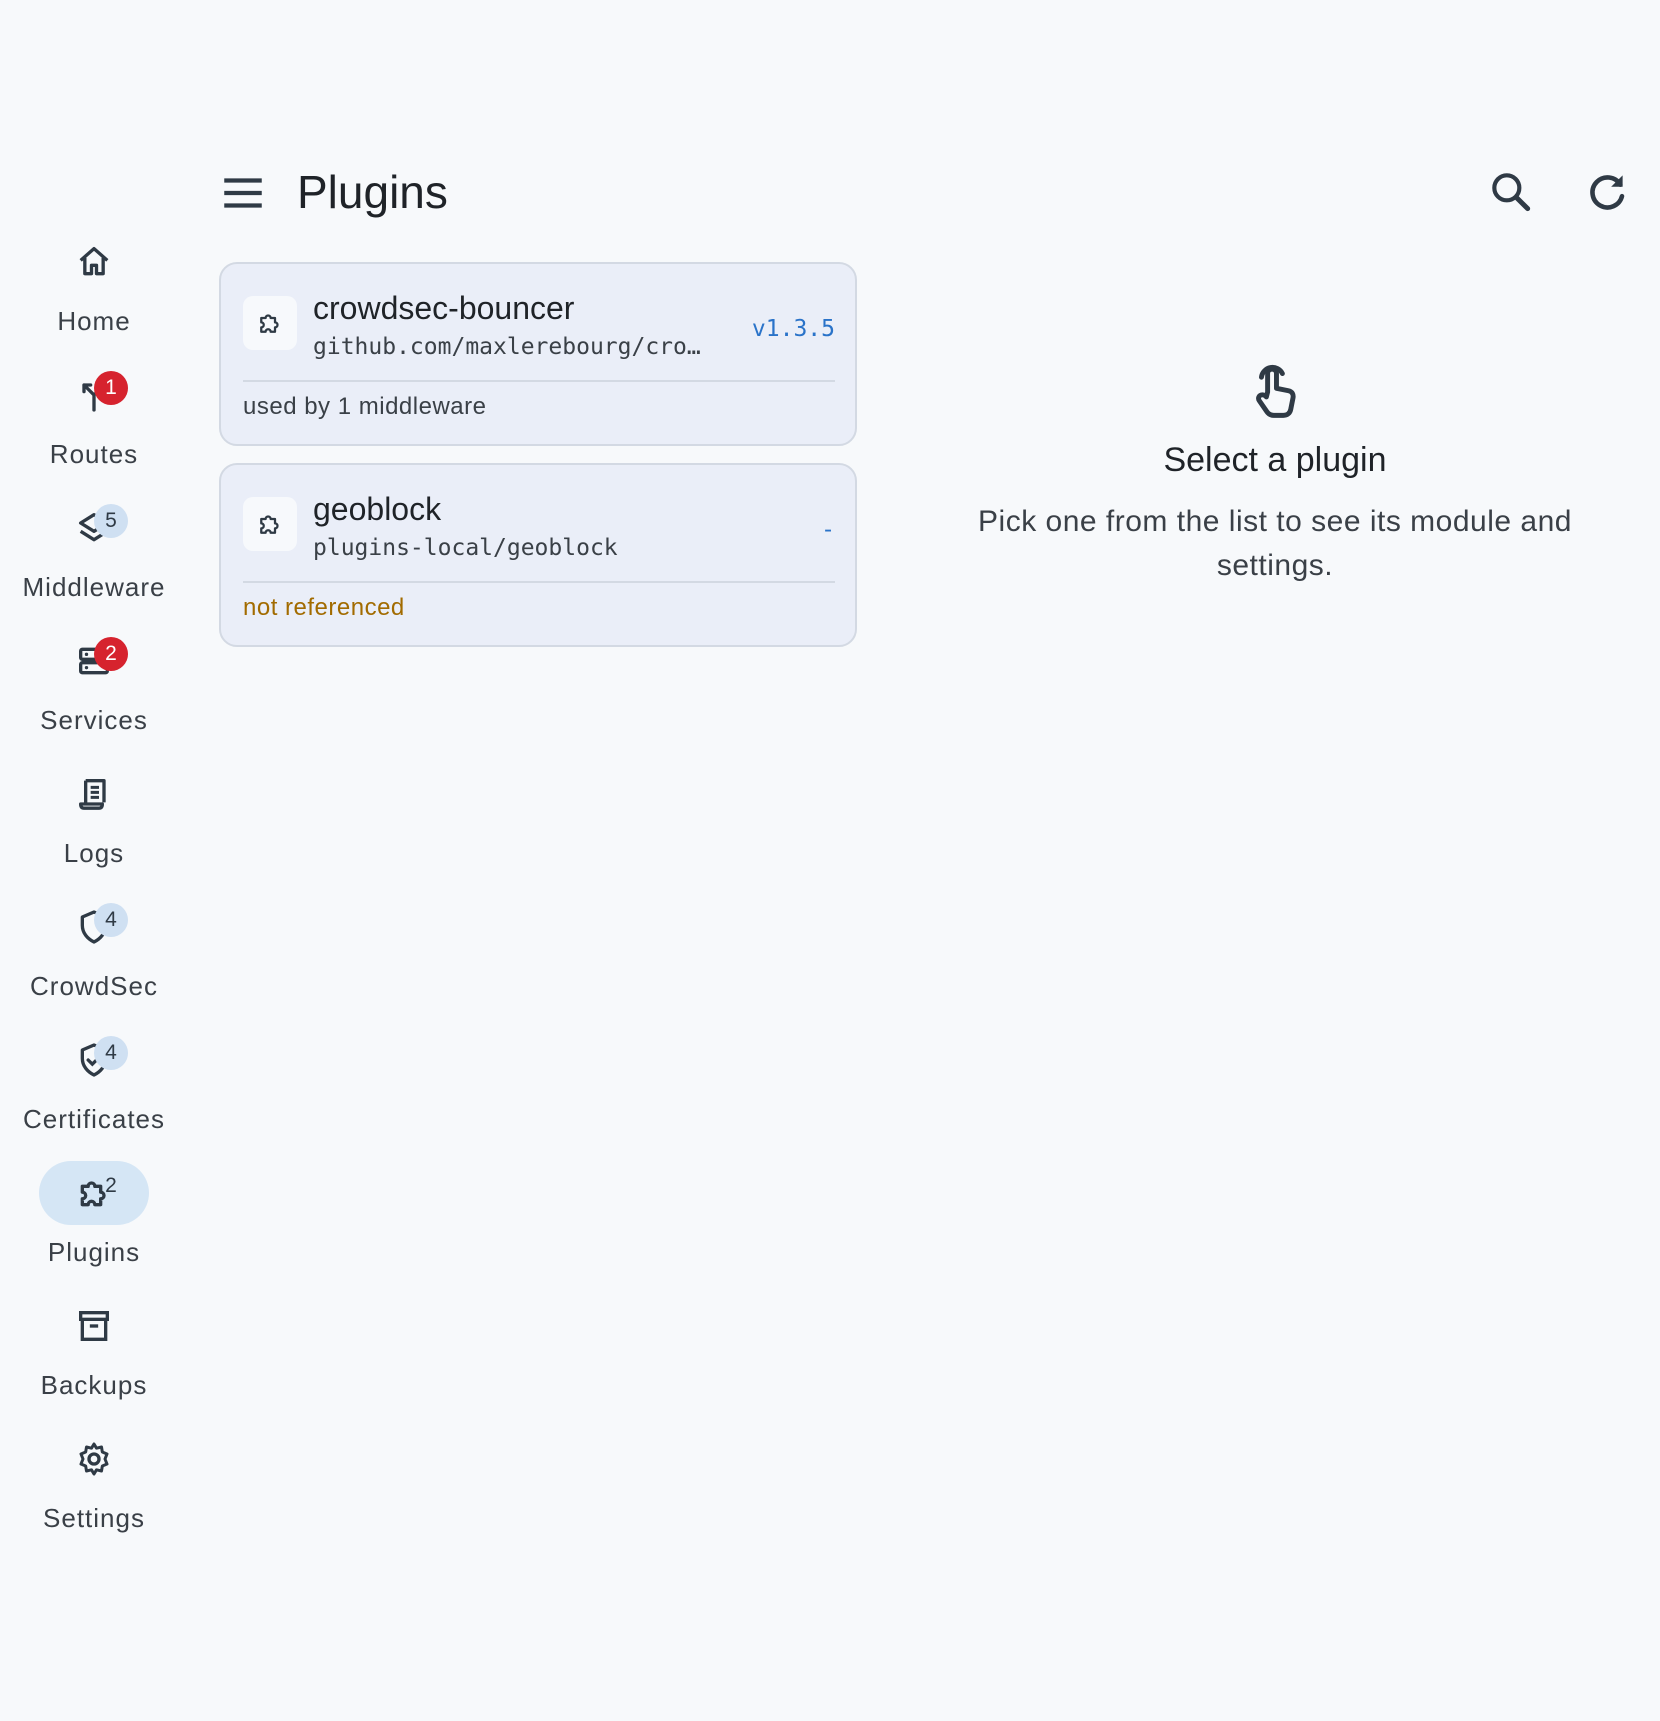  What do you see at coordinates (1275, 460) in the screenshot?
I see `empty-state-title: Select a plugin` at bounding box center [1275, 460].